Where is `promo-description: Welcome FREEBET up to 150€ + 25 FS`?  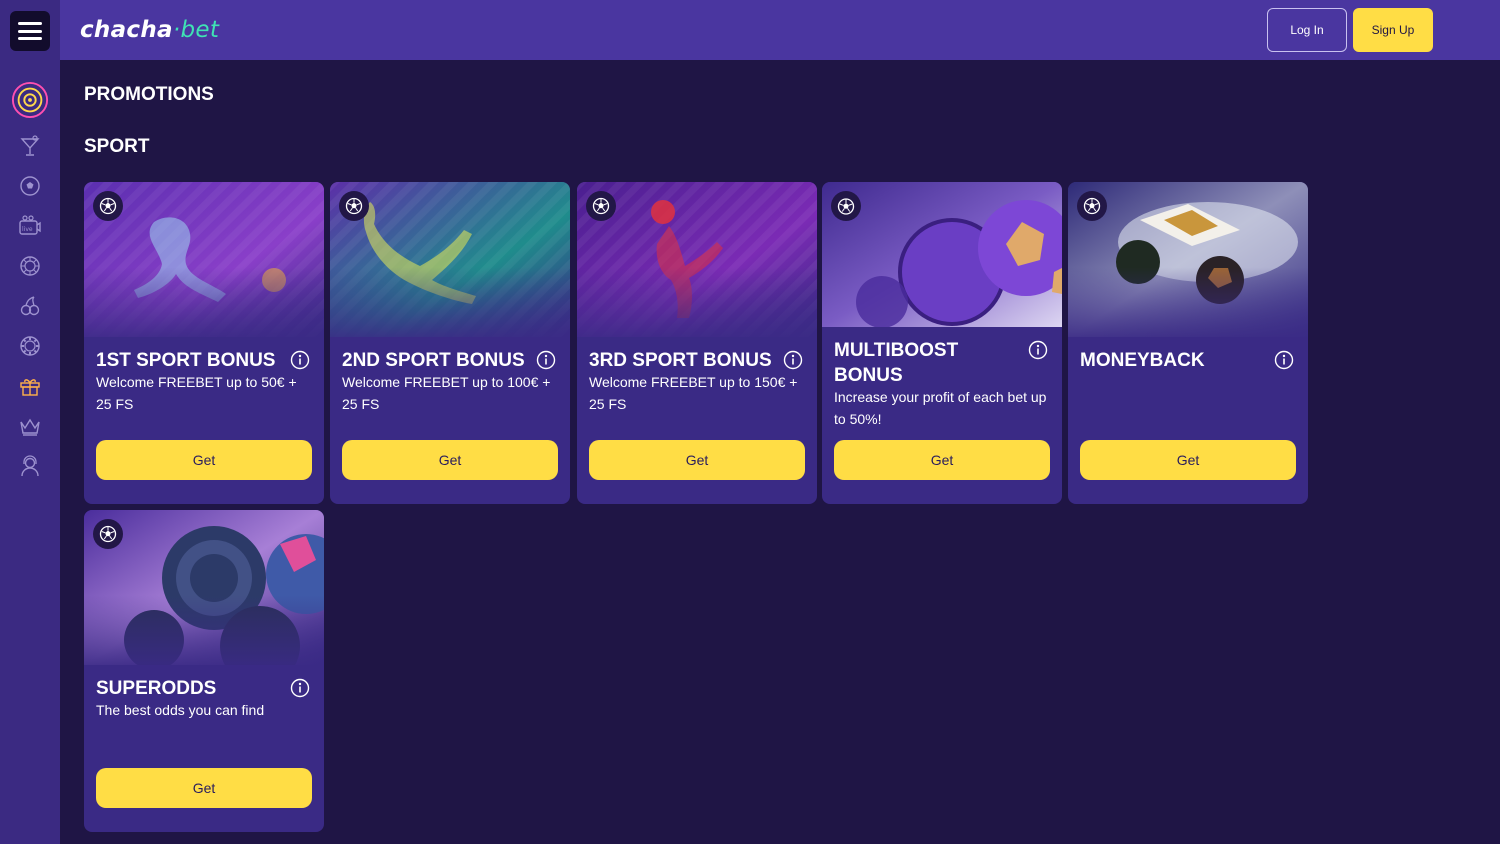 promo-description: Welcome FREEBET up to 150€ + 25 FS is located at coordinates (693, 393).